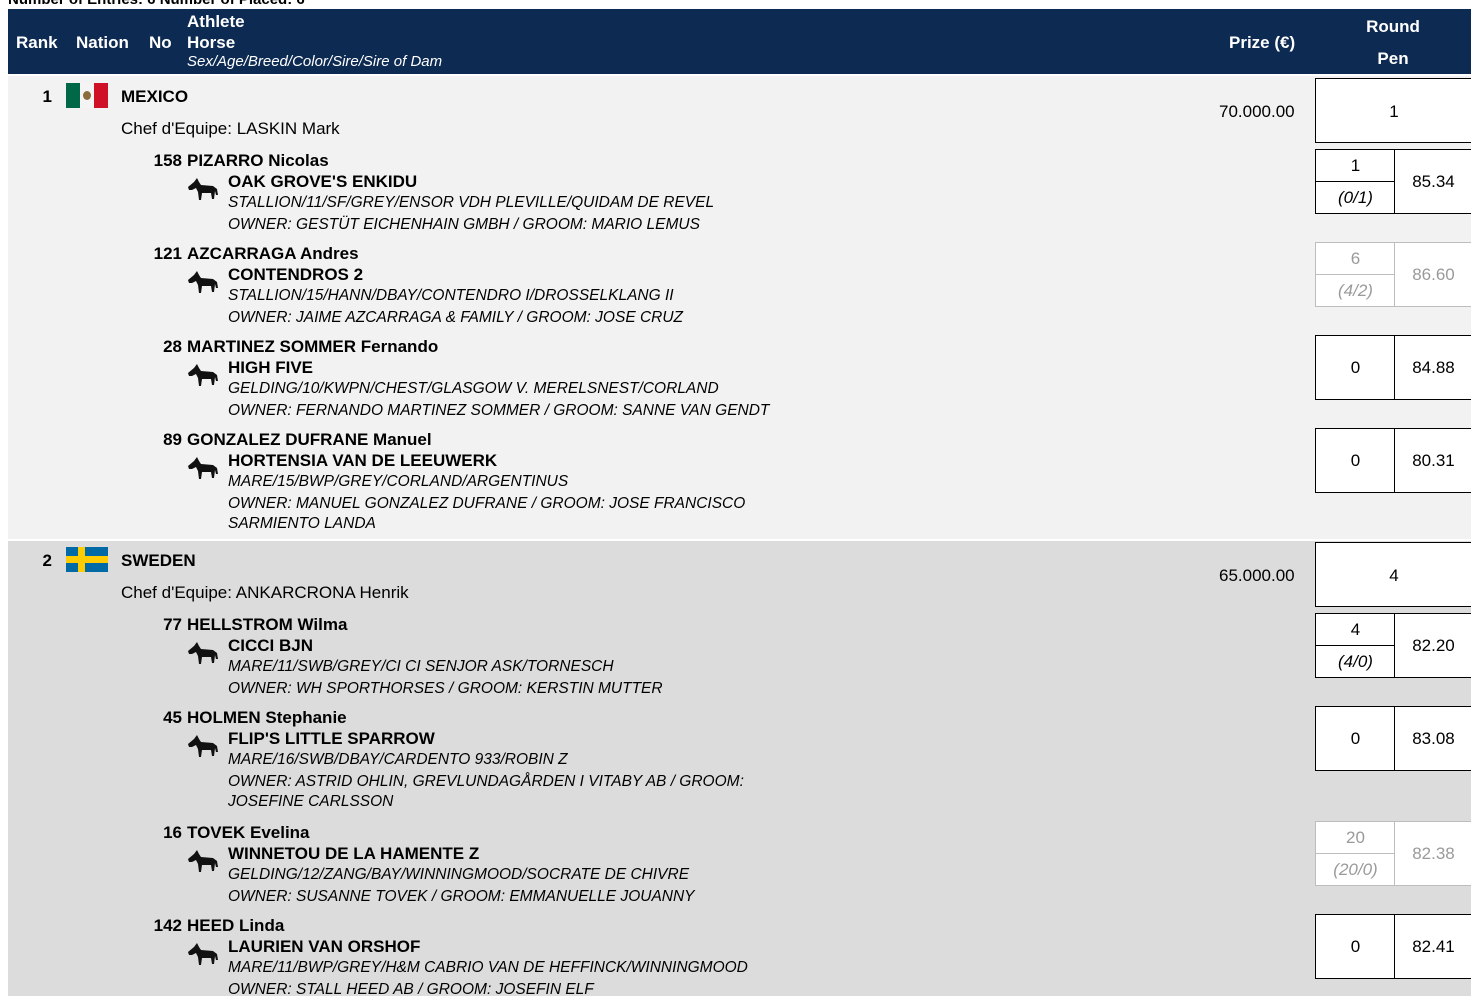  What do you see at coordinates (102, 42) in the screenshot?
I see `col-nation: Nation` at bounding box center [102, 42].